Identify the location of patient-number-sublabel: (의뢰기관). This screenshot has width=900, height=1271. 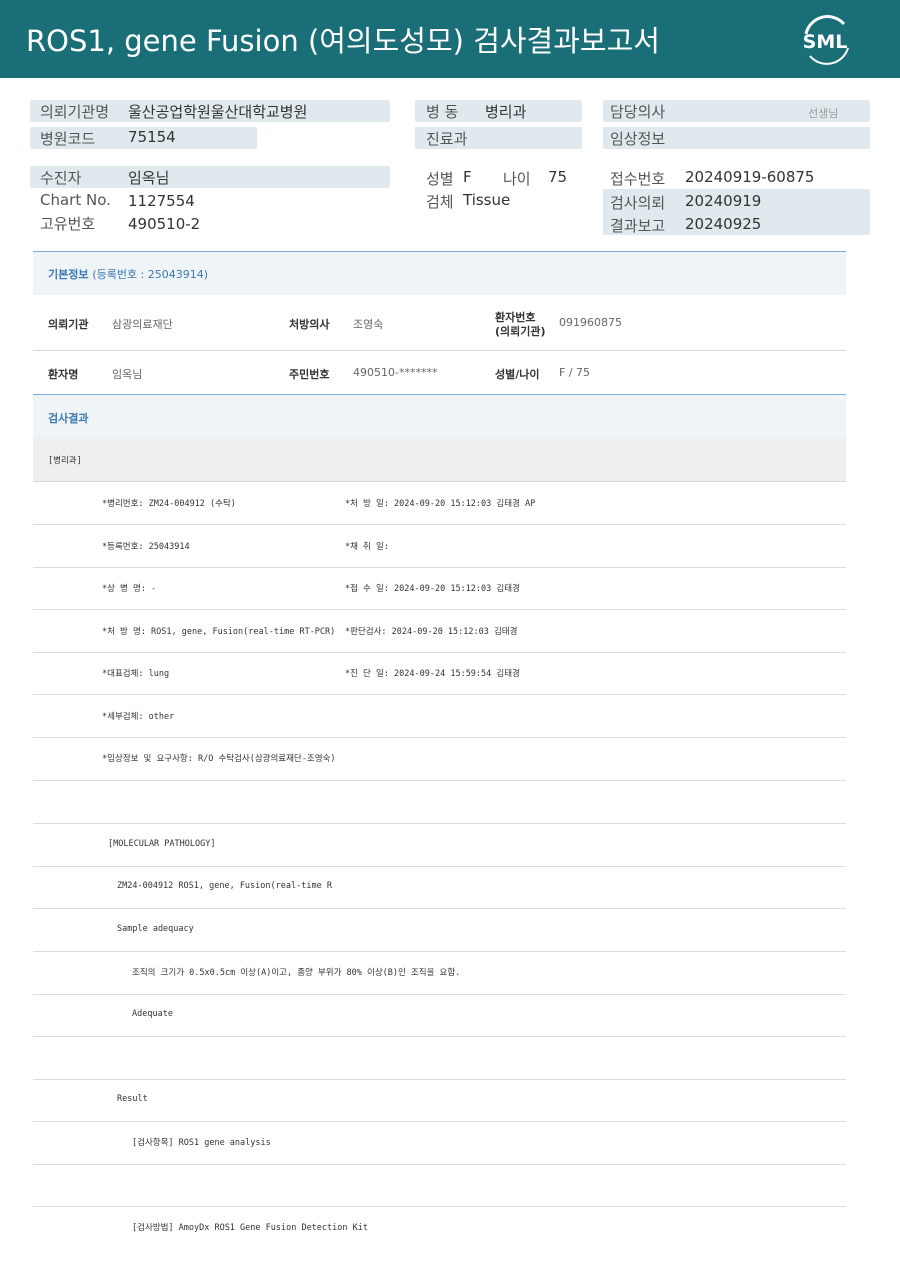
(520, 331).